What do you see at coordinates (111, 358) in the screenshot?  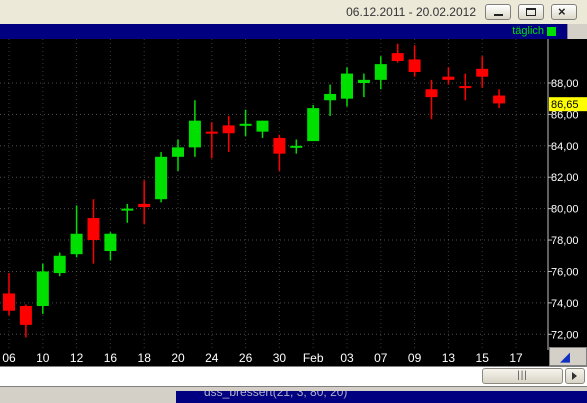 I see `x-tick-label: 16` at bounding box center [111, 358].